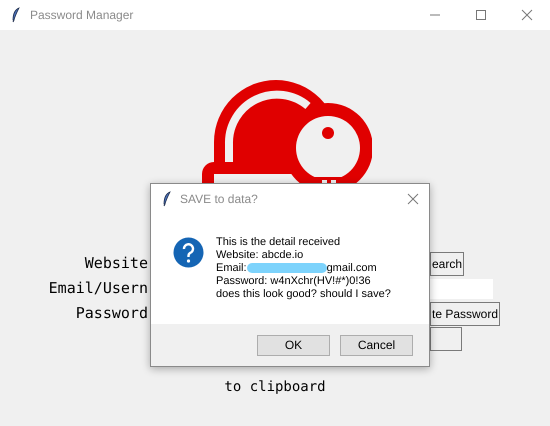  I want to click on form-label: Email/Usern, so click(98, 289).